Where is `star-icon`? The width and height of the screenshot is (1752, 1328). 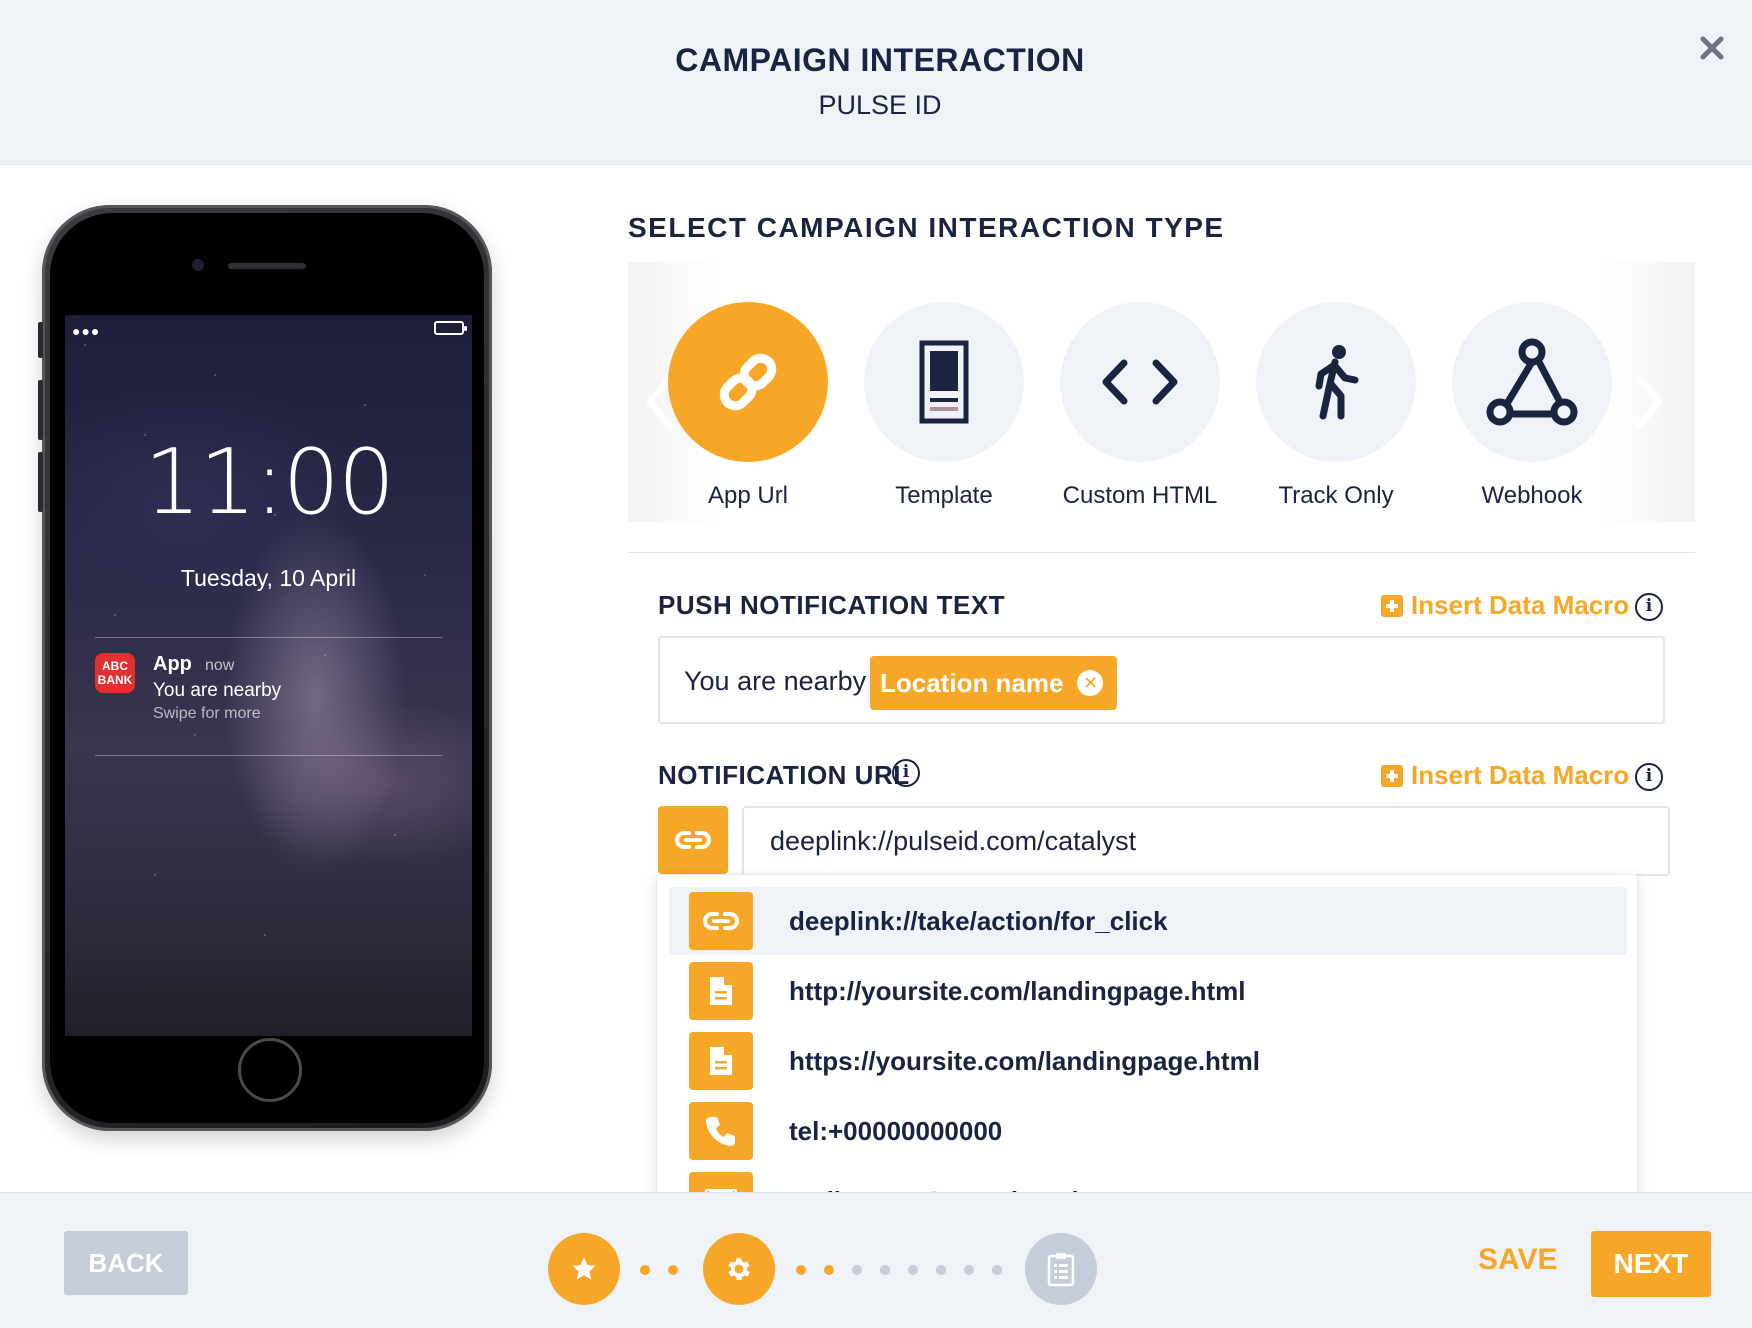 star-icon is located at coordinates (584, 1268).